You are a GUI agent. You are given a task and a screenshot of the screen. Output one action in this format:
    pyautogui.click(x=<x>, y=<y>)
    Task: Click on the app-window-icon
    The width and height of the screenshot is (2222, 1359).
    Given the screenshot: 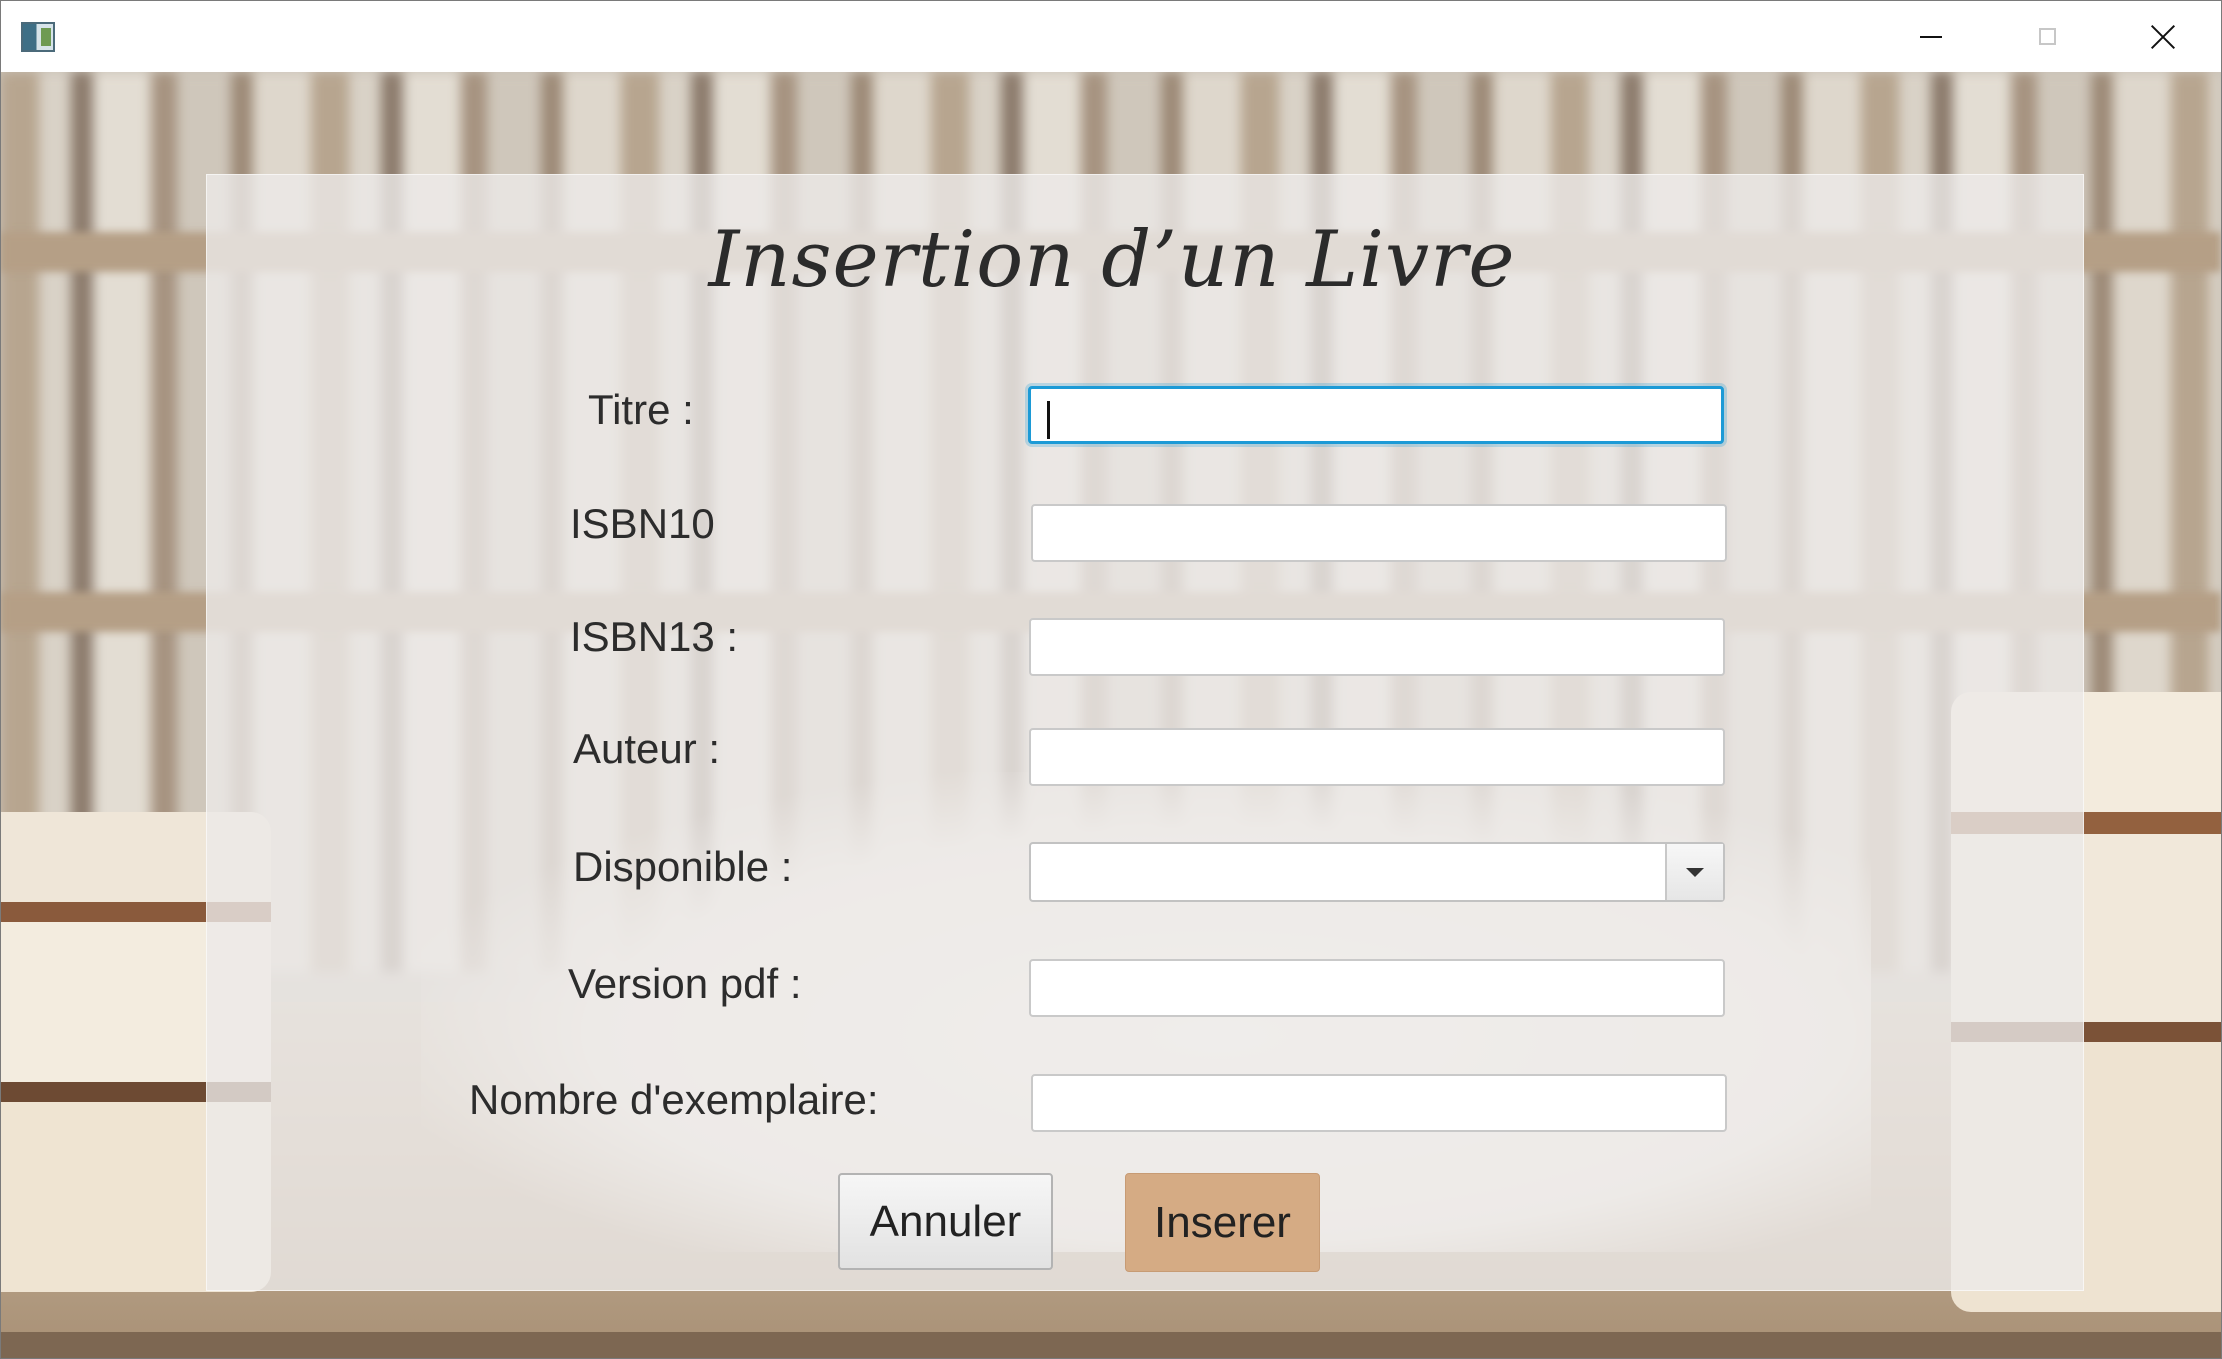 What is the action you would take?
    pyautogui.click(x=38, y=37)
    